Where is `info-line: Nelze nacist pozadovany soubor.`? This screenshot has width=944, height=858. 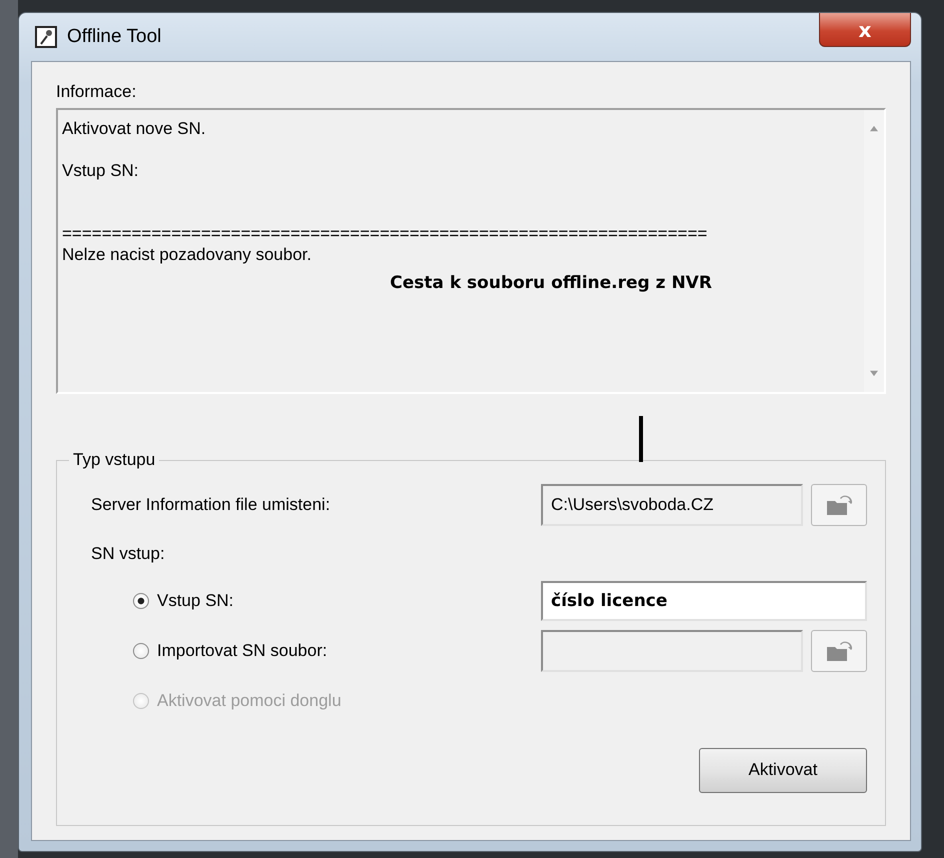
info-line: Nelze nacist pozadovany soubor. is located at coordinates (187, 254).